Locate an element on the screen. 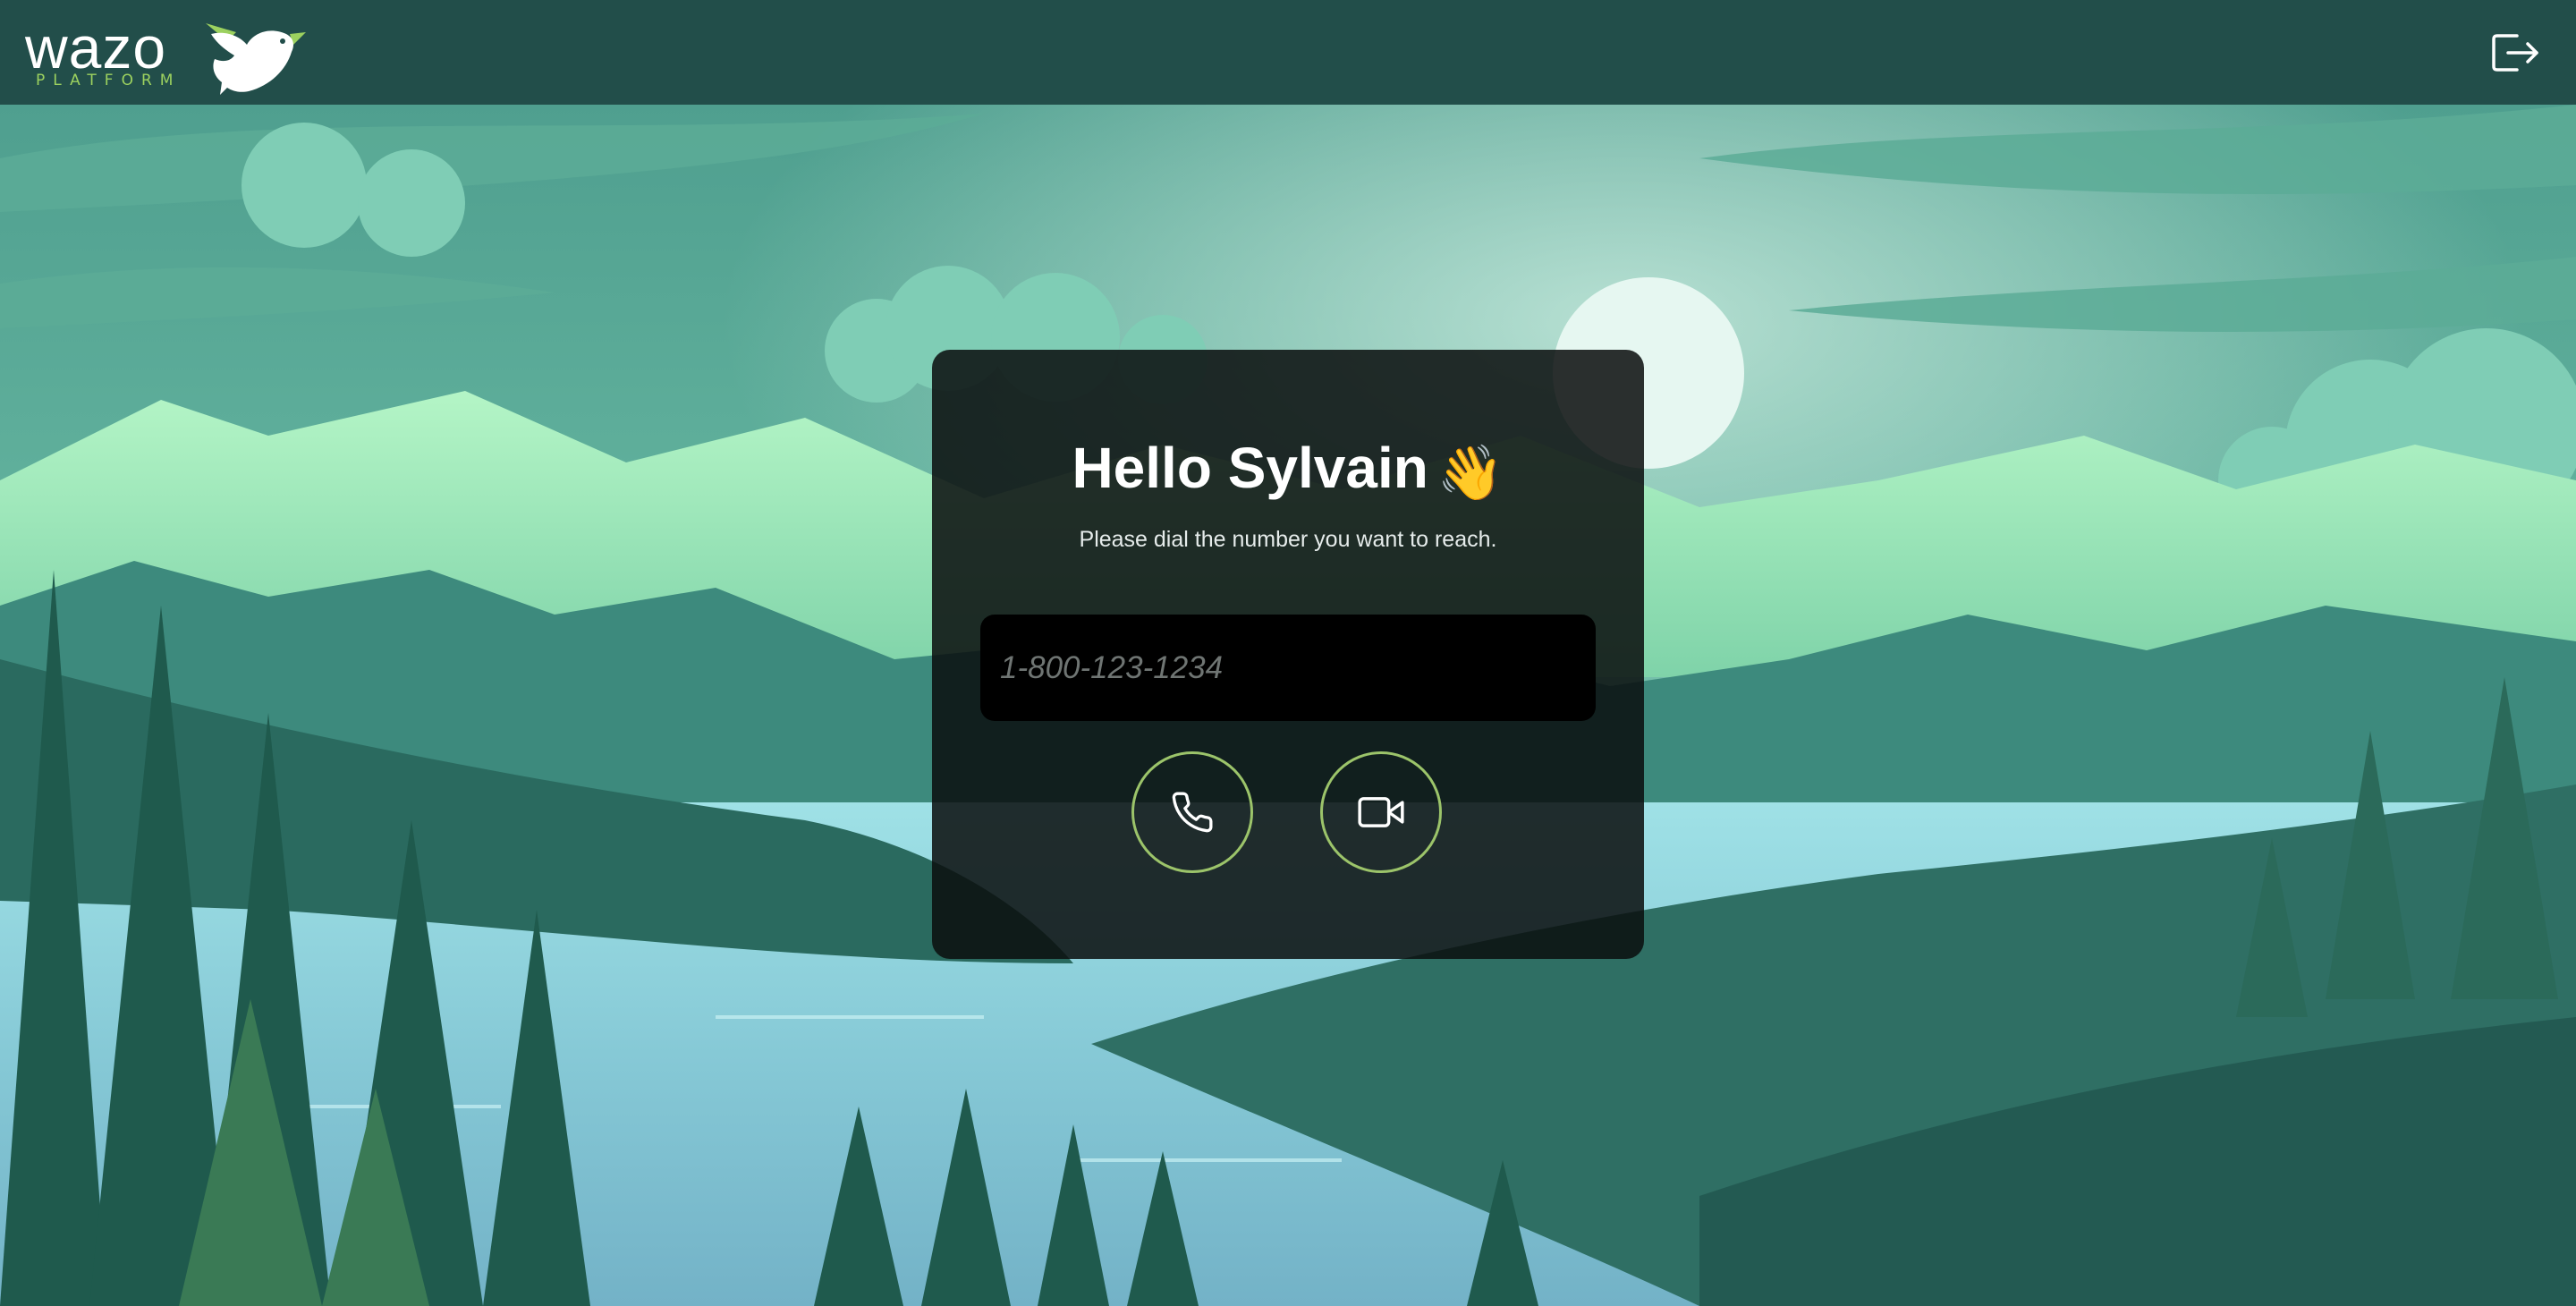  phone-number-input is located at coordinates (1288, 668).